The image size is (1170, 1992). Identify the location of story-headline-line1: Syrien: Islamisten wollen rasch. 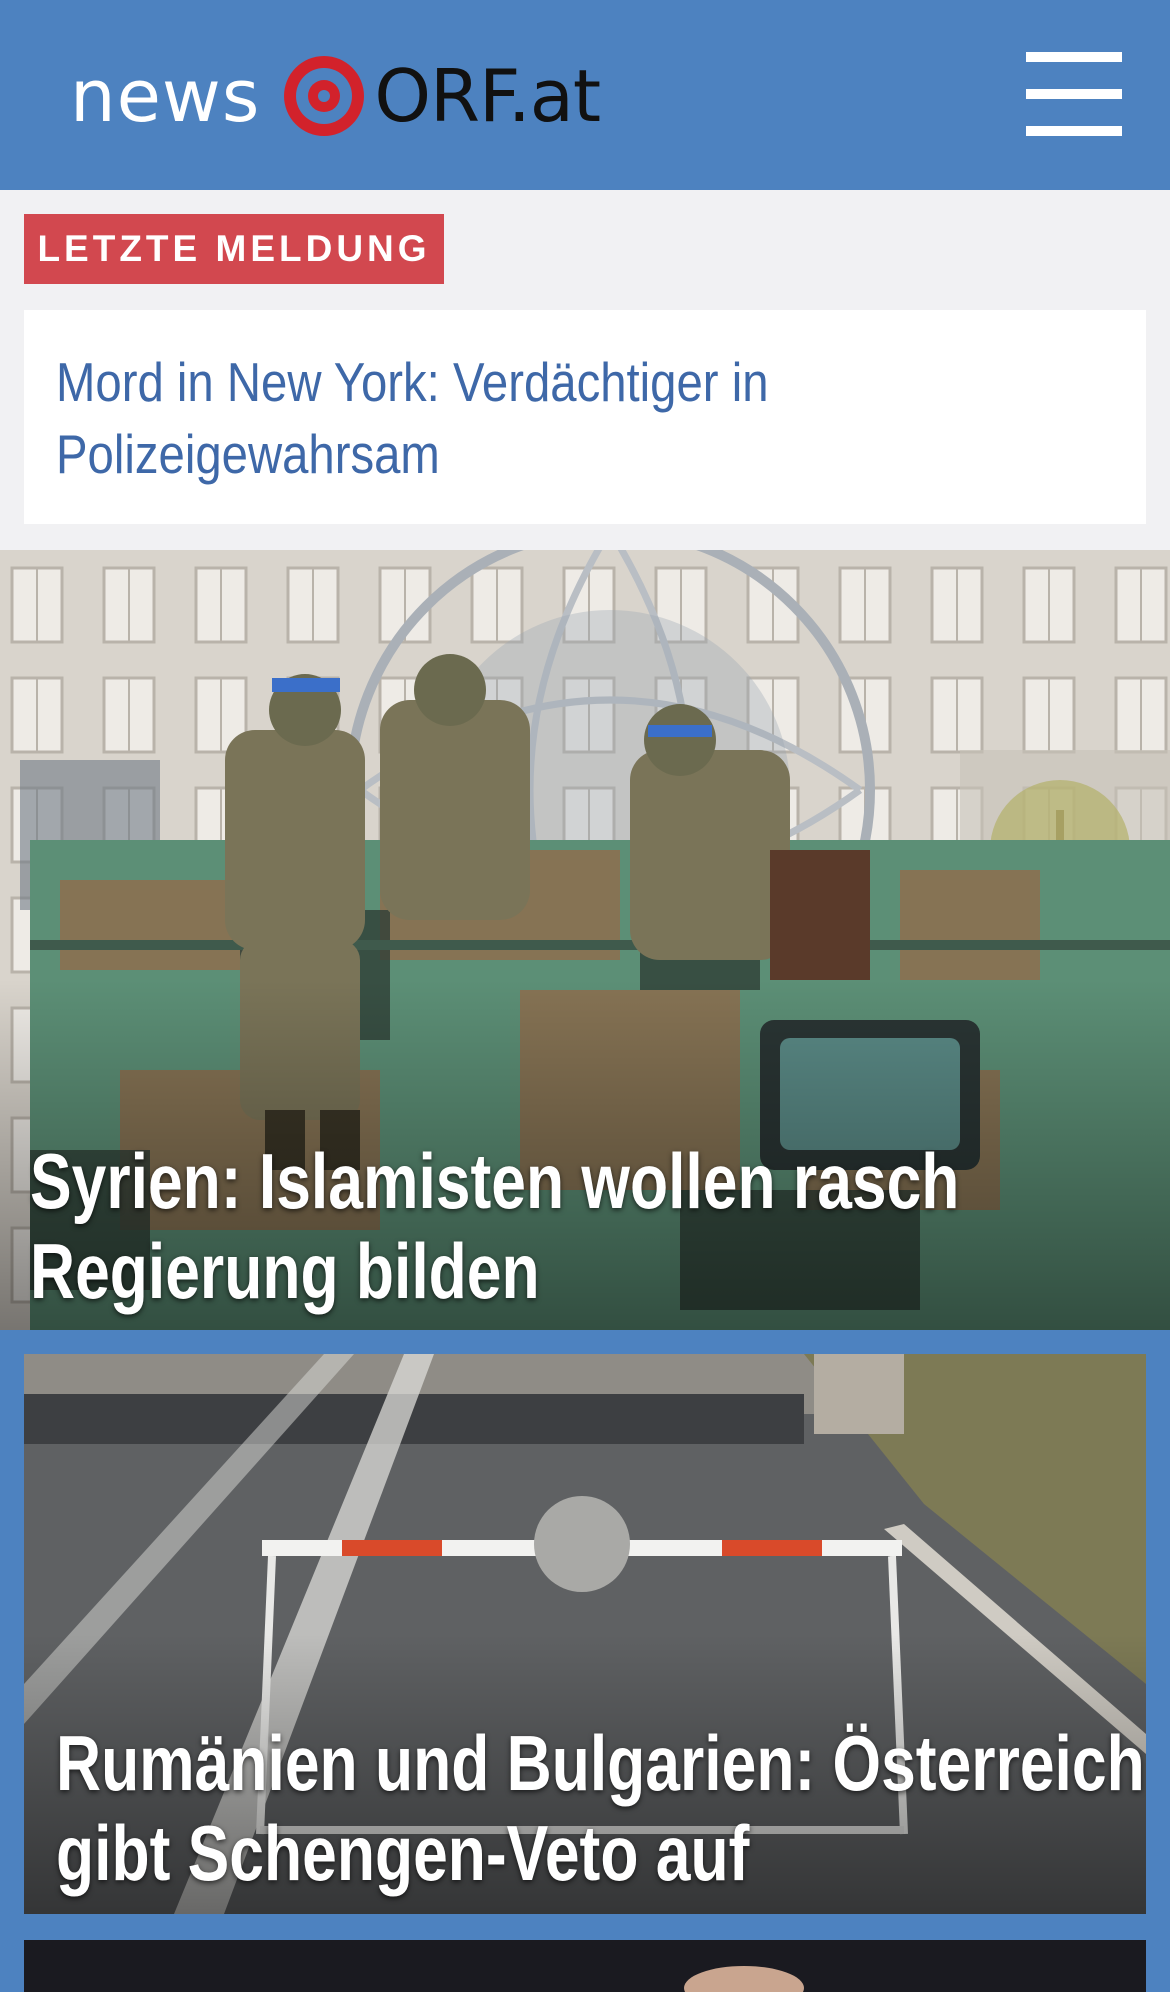
(495, 1181).